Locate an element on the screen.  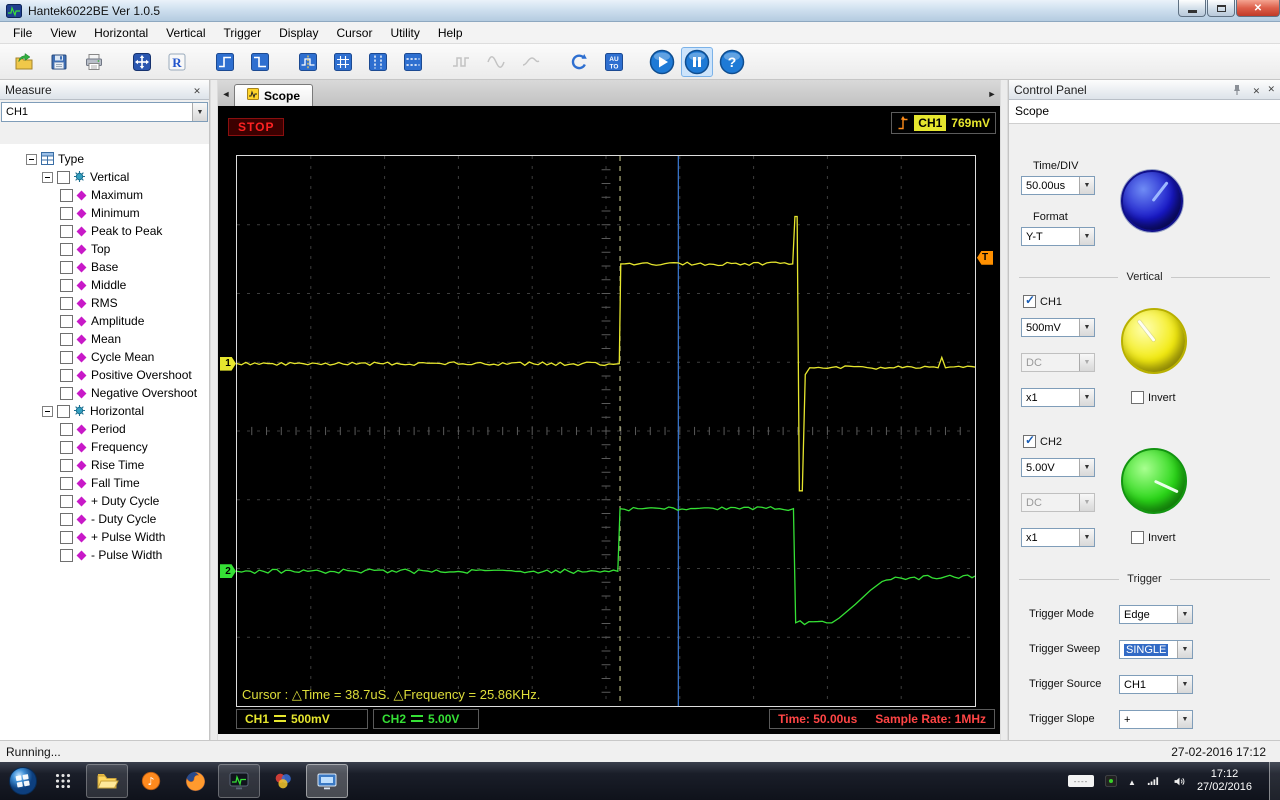
show-desktop-button is located at coordinates (1274, 781).